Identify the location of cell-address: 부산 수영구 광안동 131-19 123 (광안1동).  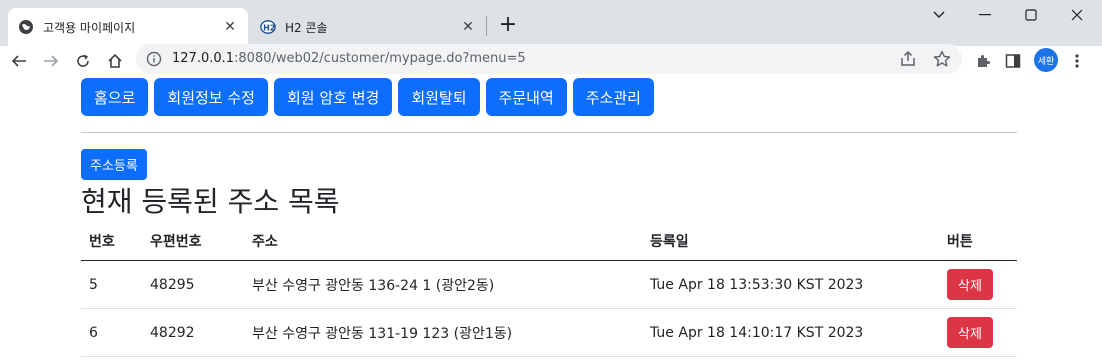
(382, 333).